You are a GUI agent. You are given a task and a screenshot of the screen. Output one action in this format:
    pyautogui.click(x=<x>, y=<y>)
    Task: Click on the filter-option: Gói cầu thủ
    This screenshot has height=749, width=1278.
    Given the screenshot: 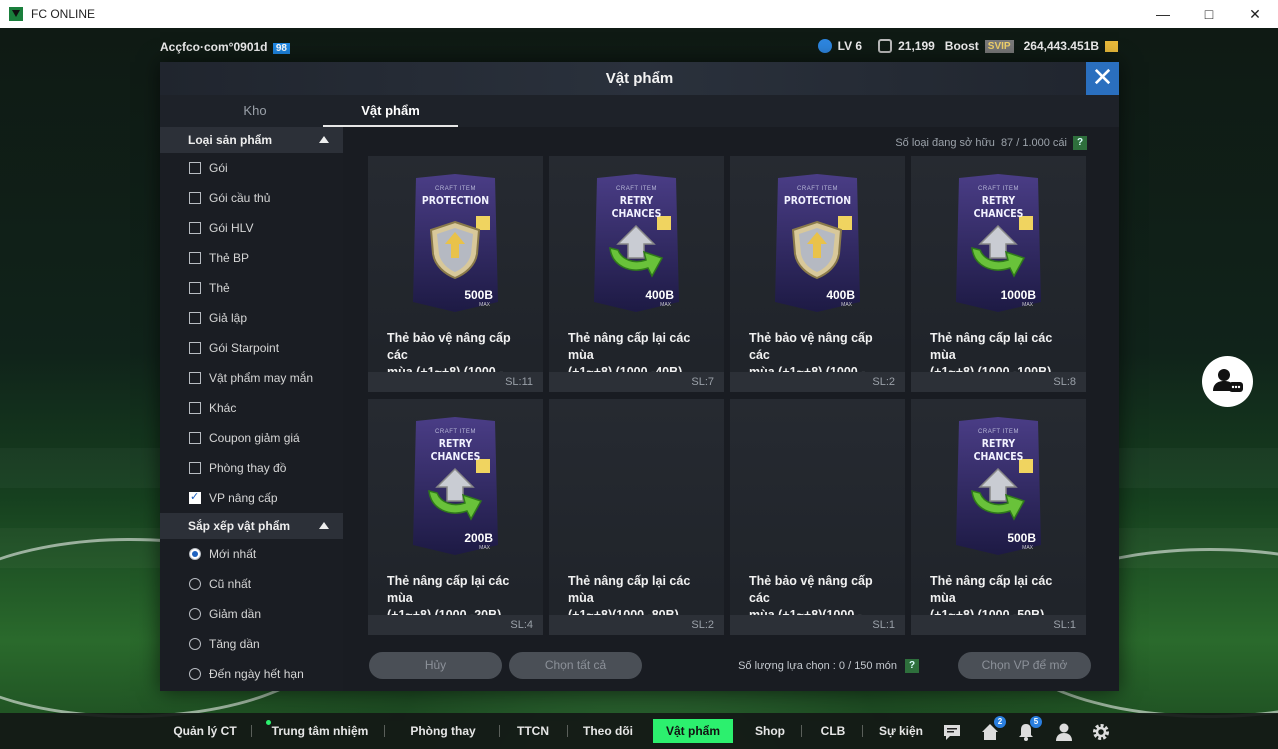 What is the action you would take?
    pyautogui.click(x=251, y=198)
    